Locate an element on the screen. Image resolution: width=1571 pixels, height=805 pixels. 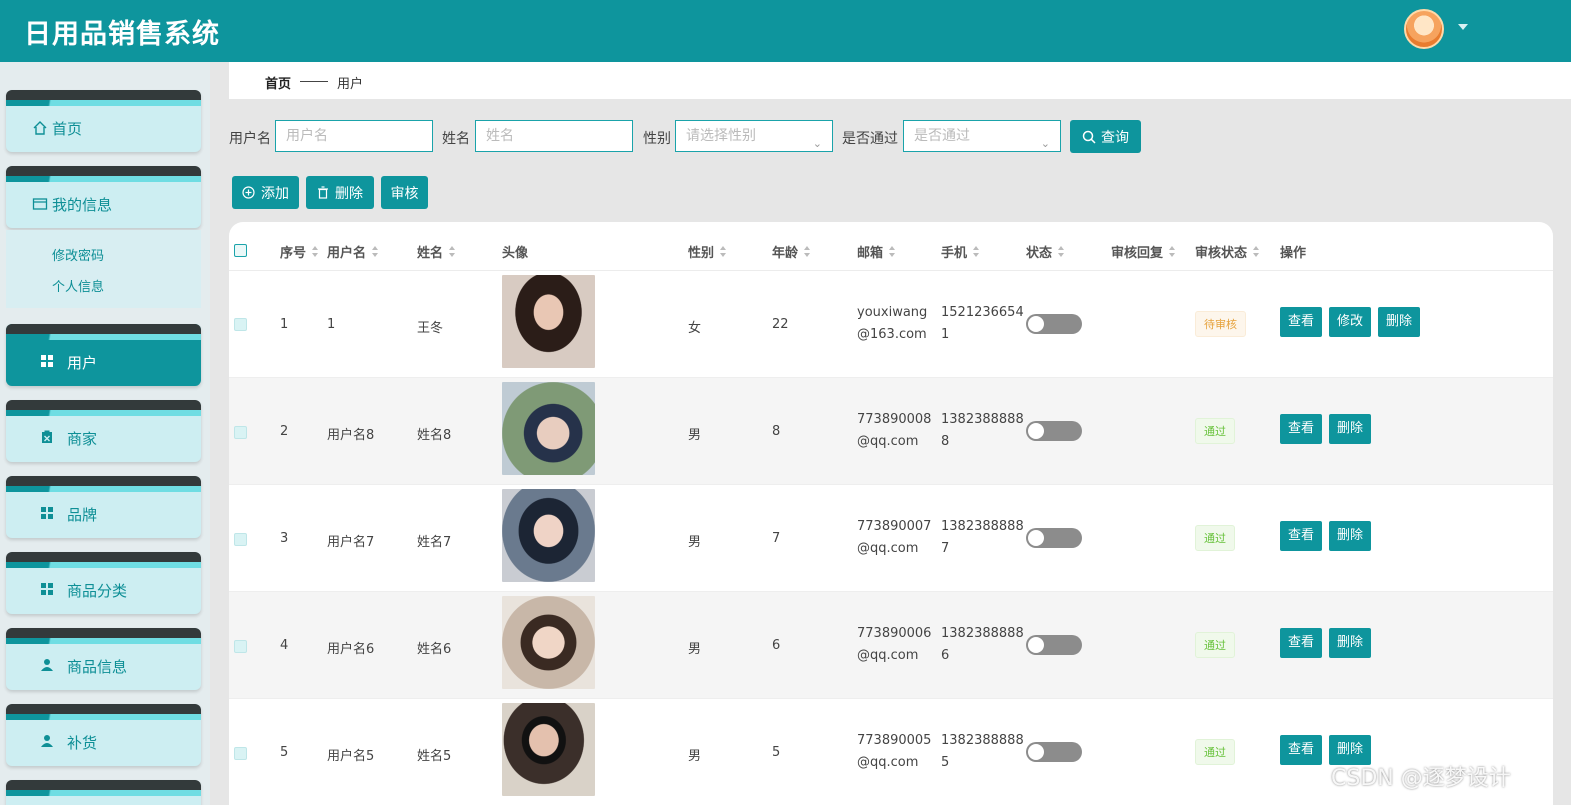
column-header: 性别 is located at coordinates (707, 251).